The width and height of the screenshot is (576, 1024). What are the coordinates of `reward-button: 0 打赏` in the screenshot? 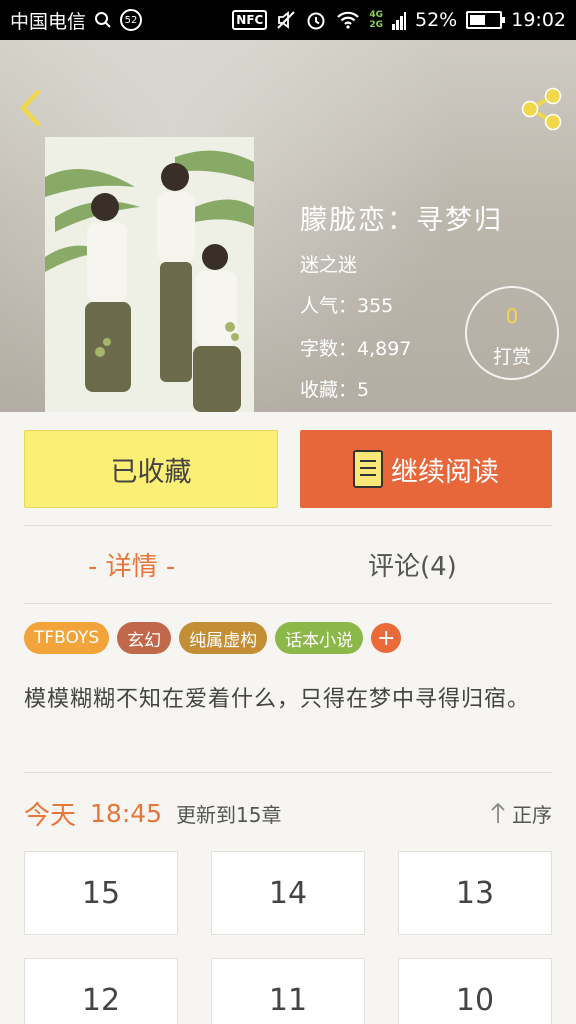 It's located at (512, 333).